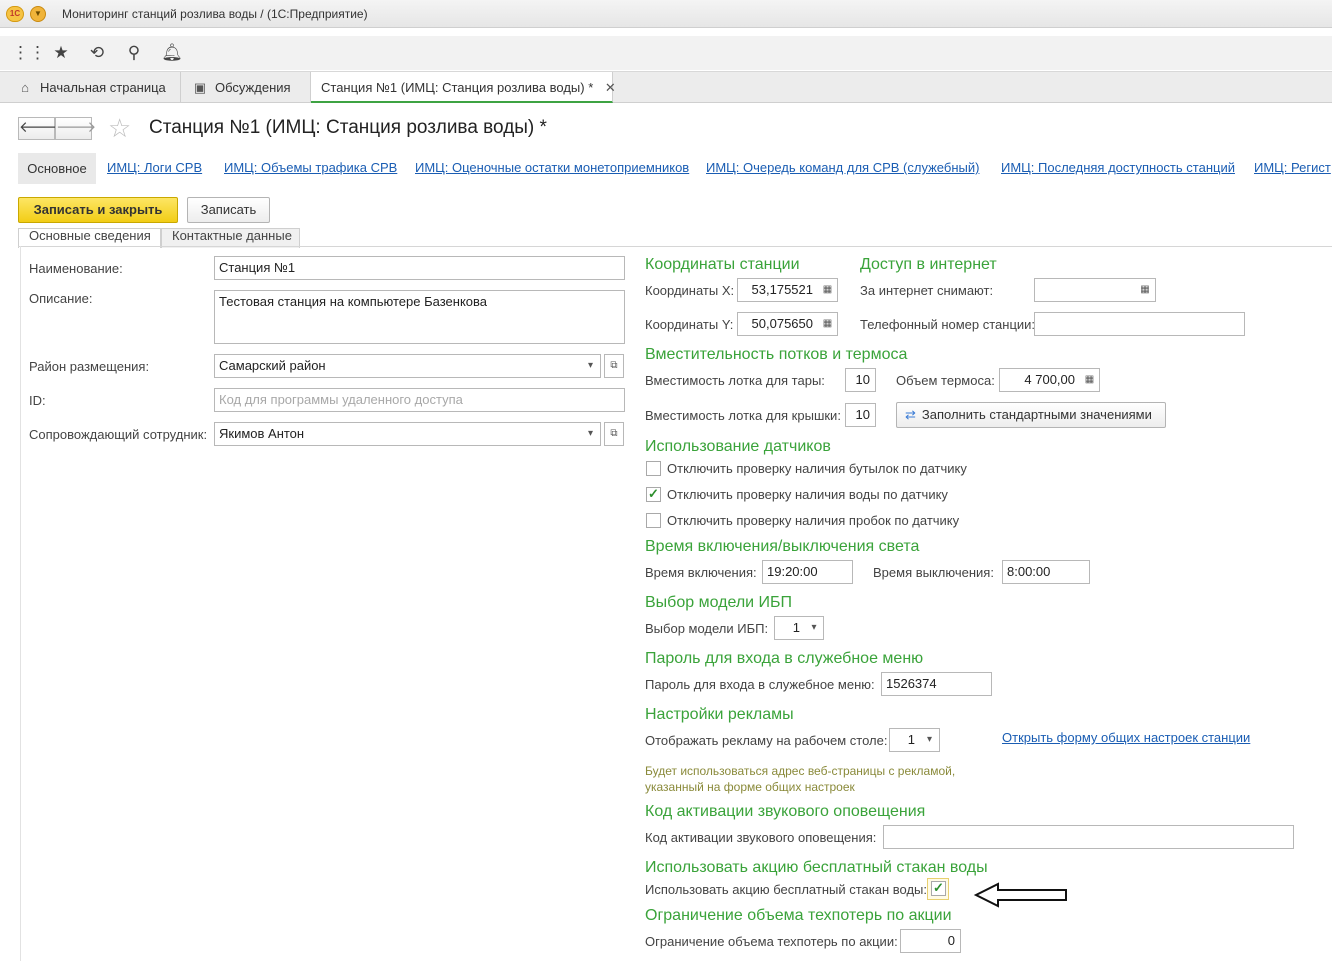 This screenshot has width=1332, height=961. I want to click on light-section-title: Время включения/выключения света, so click(782, 546).